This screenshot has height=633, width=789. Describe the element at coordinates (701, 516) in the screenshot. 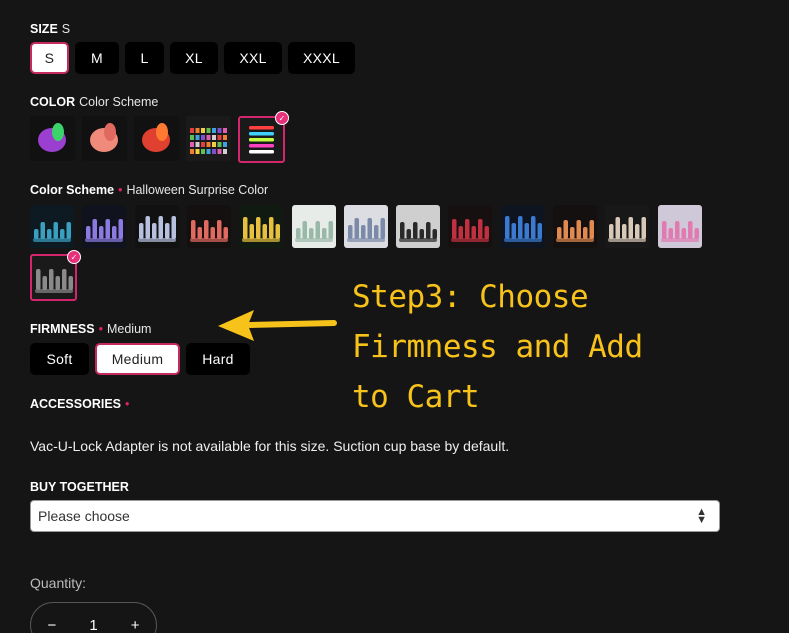

I see `chevron-up-down-icon: ▲ ▼` at that location.